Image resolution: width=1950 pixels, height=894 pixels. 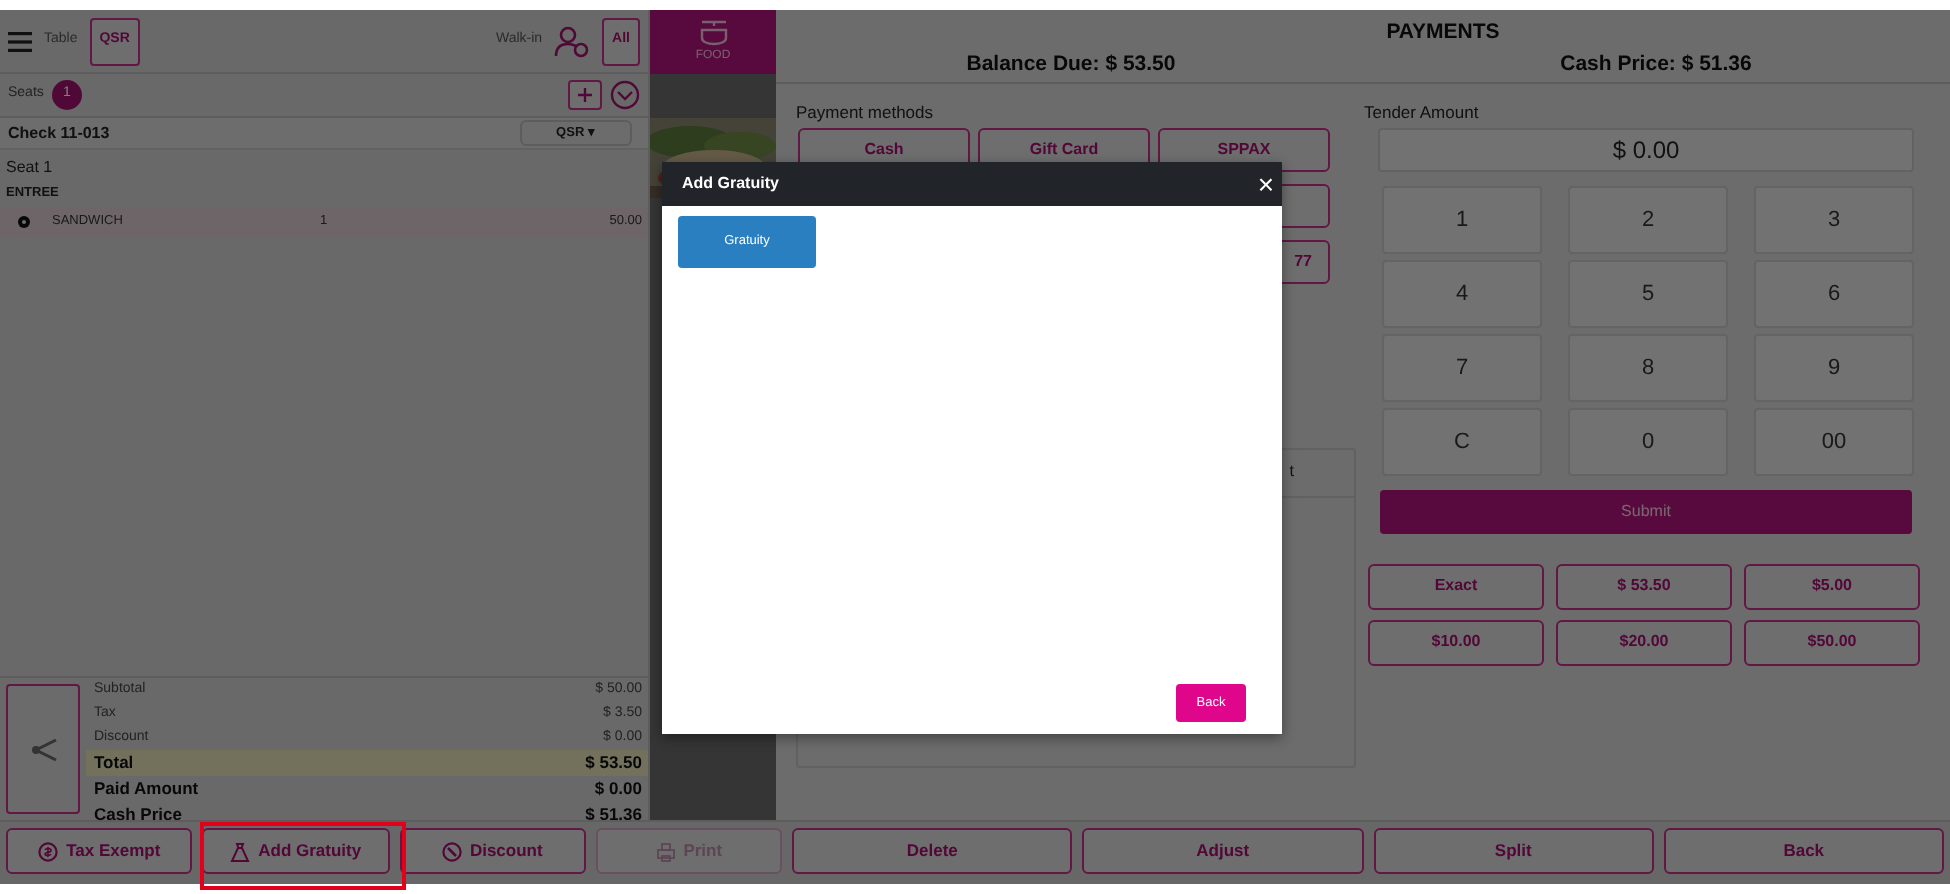 I want to click on tender-amount-label: Tender Amount, so click(x=1422, y=113).